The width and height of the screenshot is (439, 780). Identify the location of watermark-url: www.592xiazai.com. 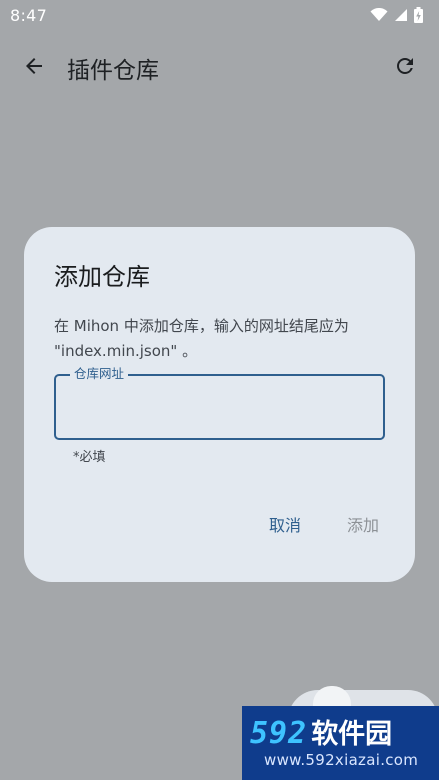
(341, 760).